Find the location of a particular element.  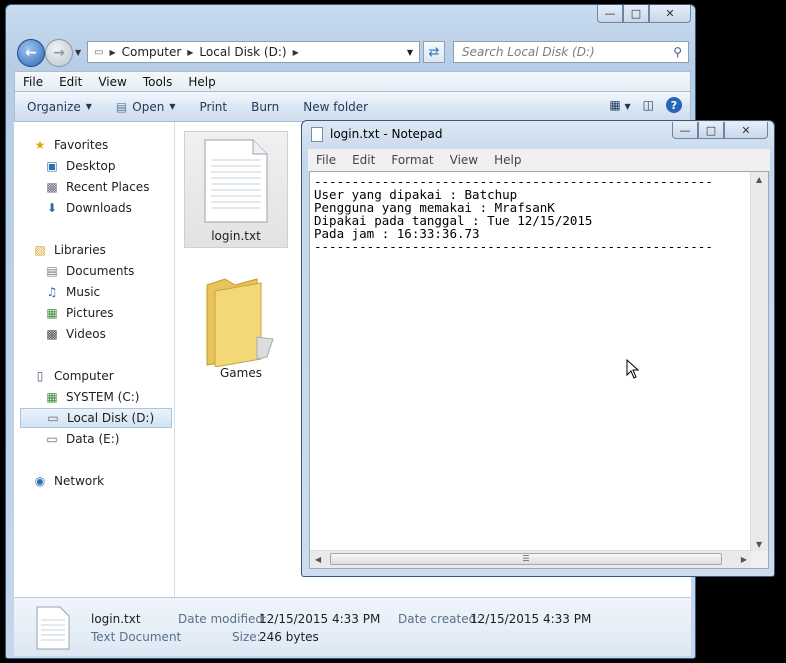

explorer-caption-buttons: — □ ✕ is located at coordinates (644, 14).